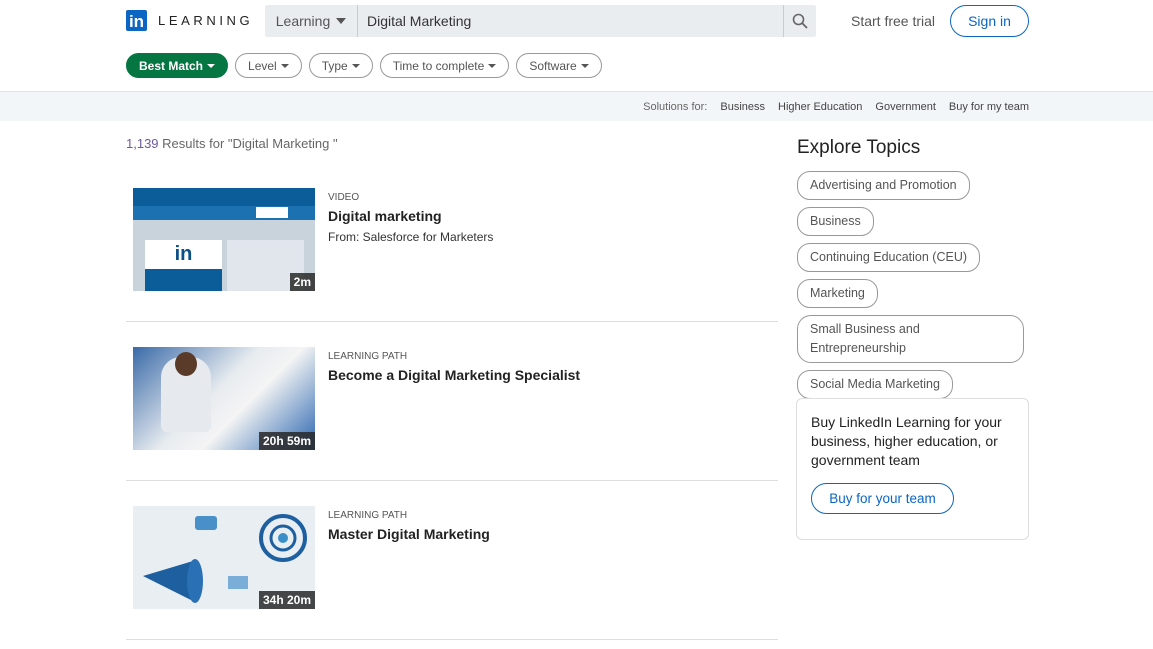  I want to click on linkedin-learning-logo: in LEARNING, so click(189, 20).